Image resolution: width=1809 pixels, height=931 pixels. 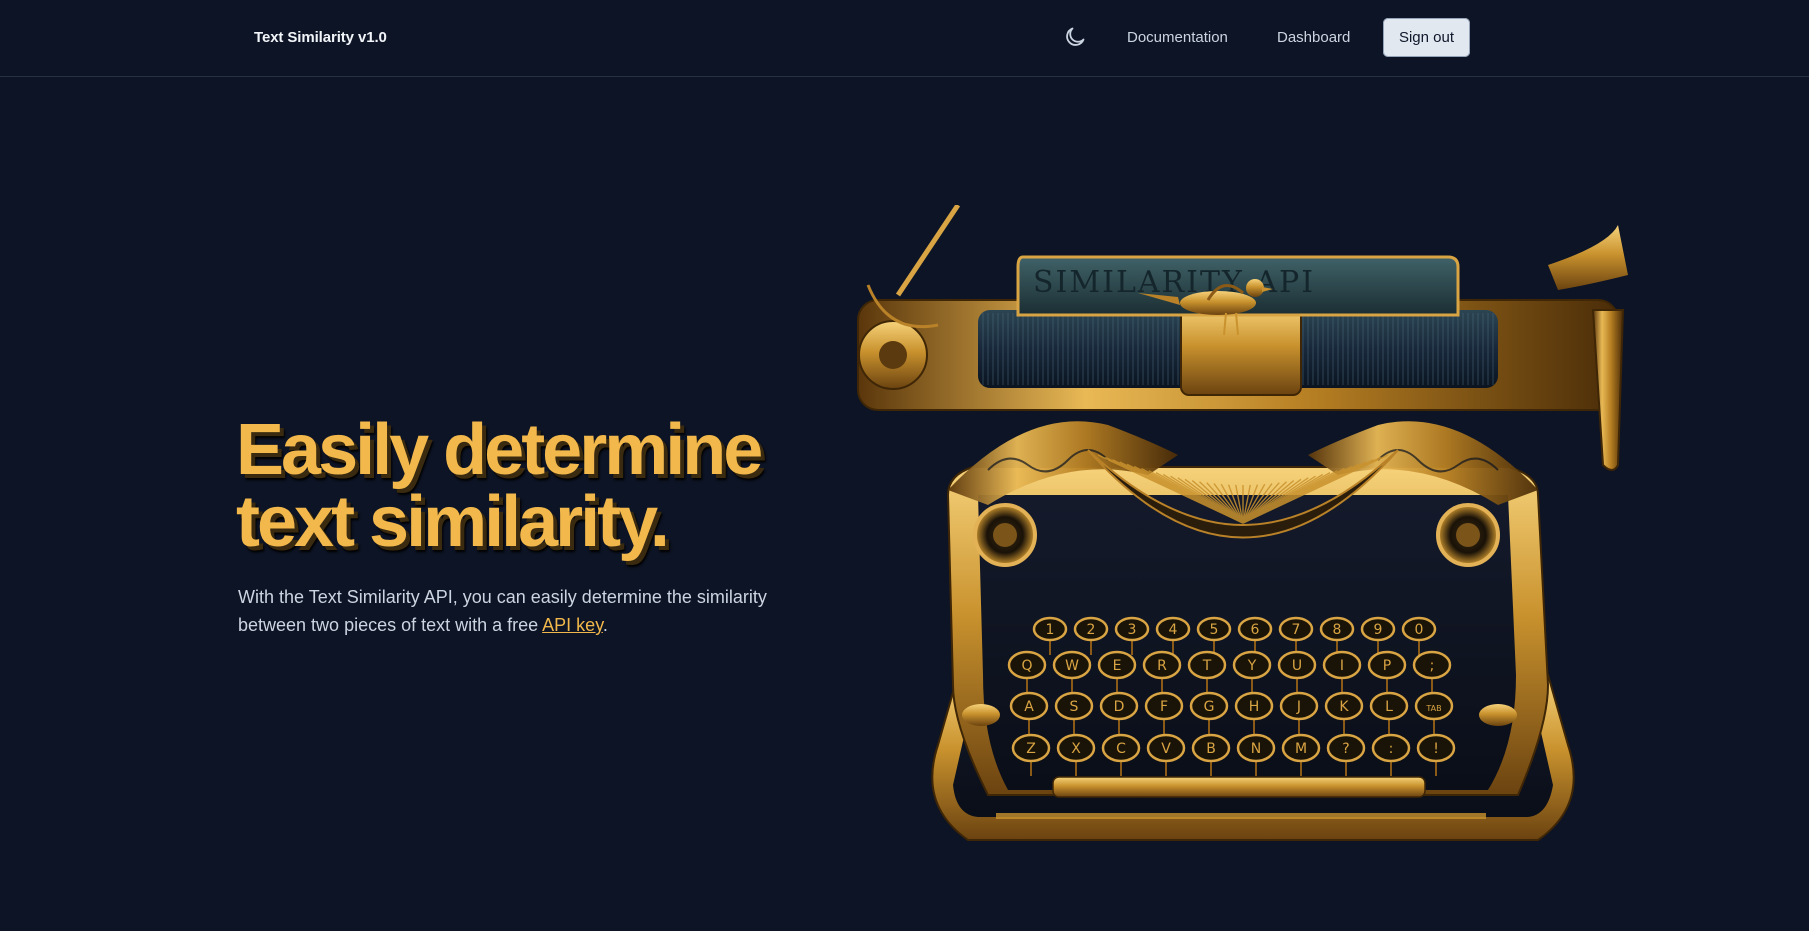 What do you see at coordinates (1119, 707) in the screenshot?
I see `svg-text: D` at bounding box center [1119, 707].